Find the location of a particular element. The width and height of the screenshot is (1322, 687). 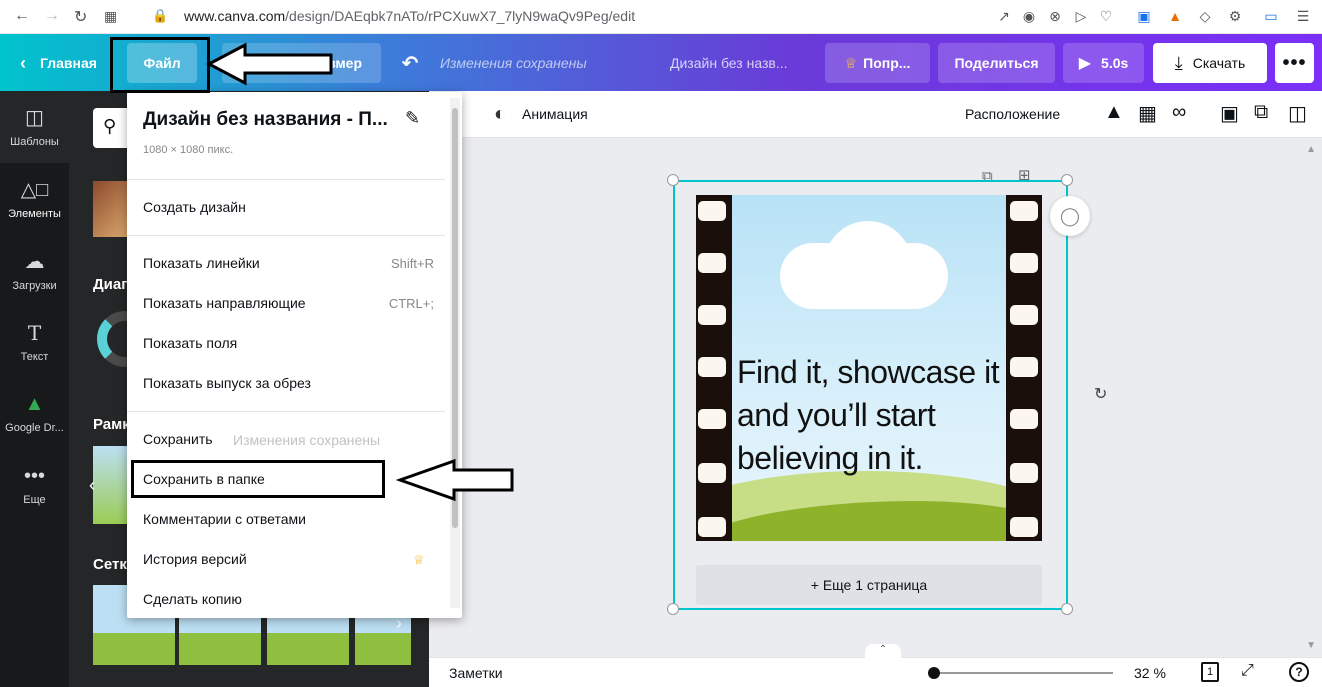

download-label: Скачать is located at coordinates (1219, 63).